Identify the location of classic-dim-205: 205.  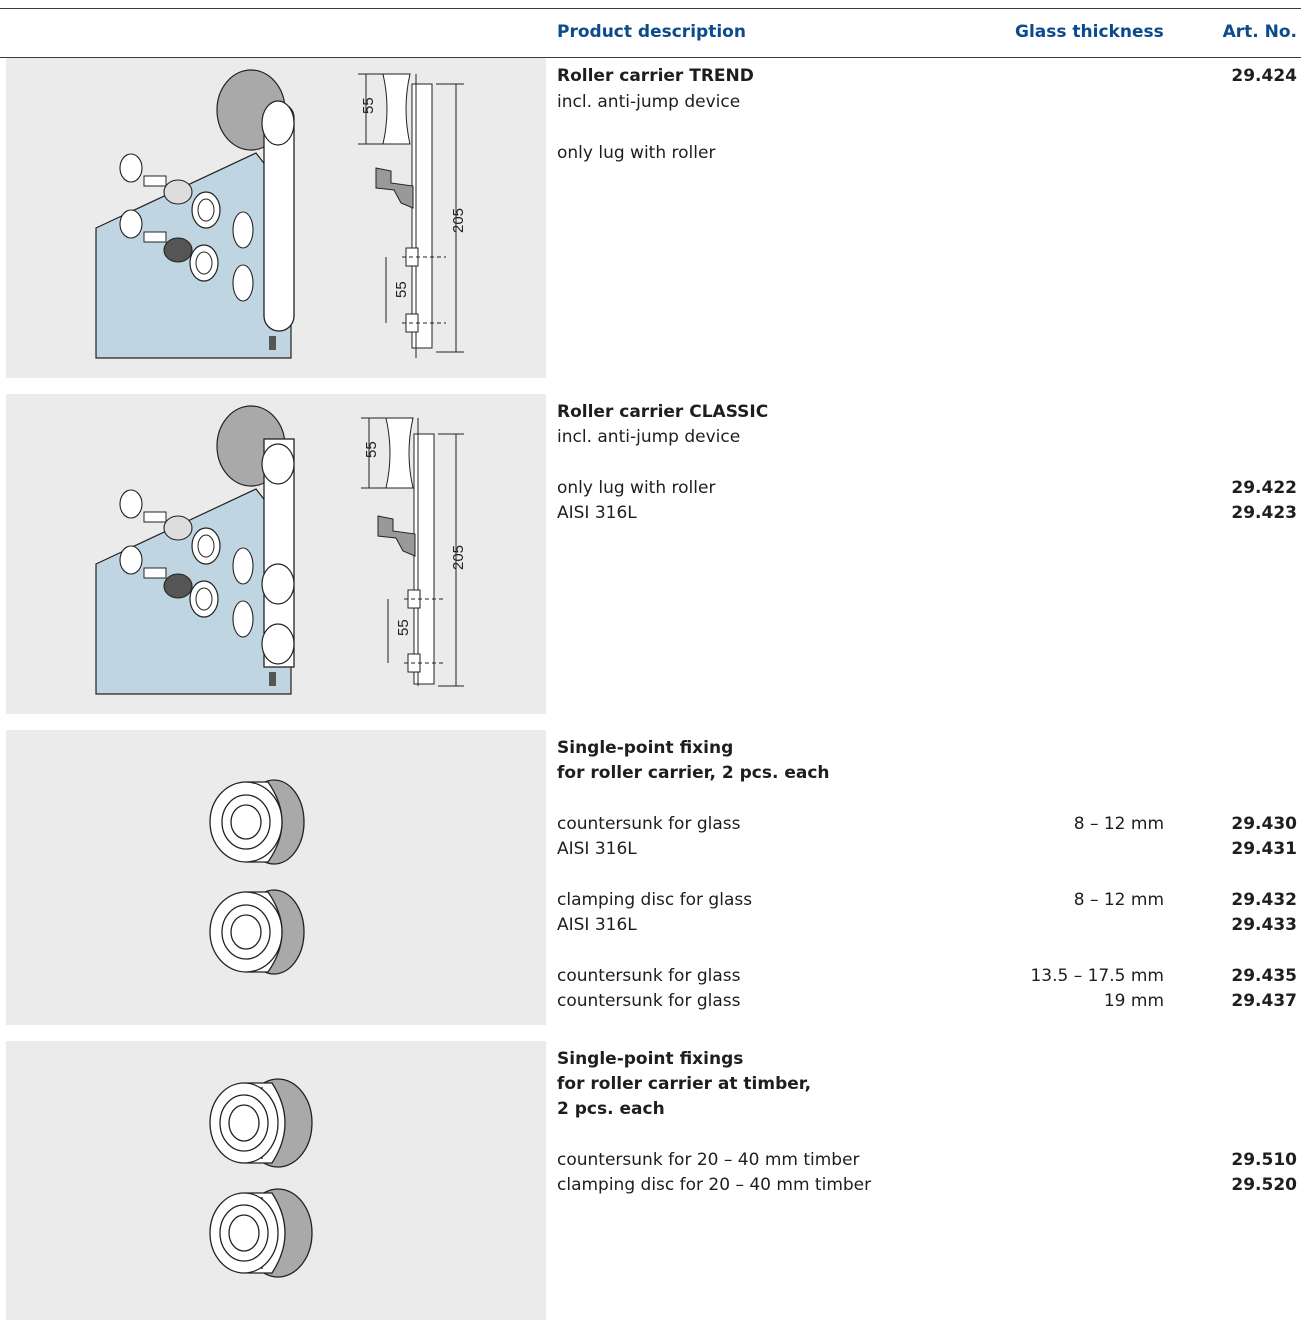
(458, 557).